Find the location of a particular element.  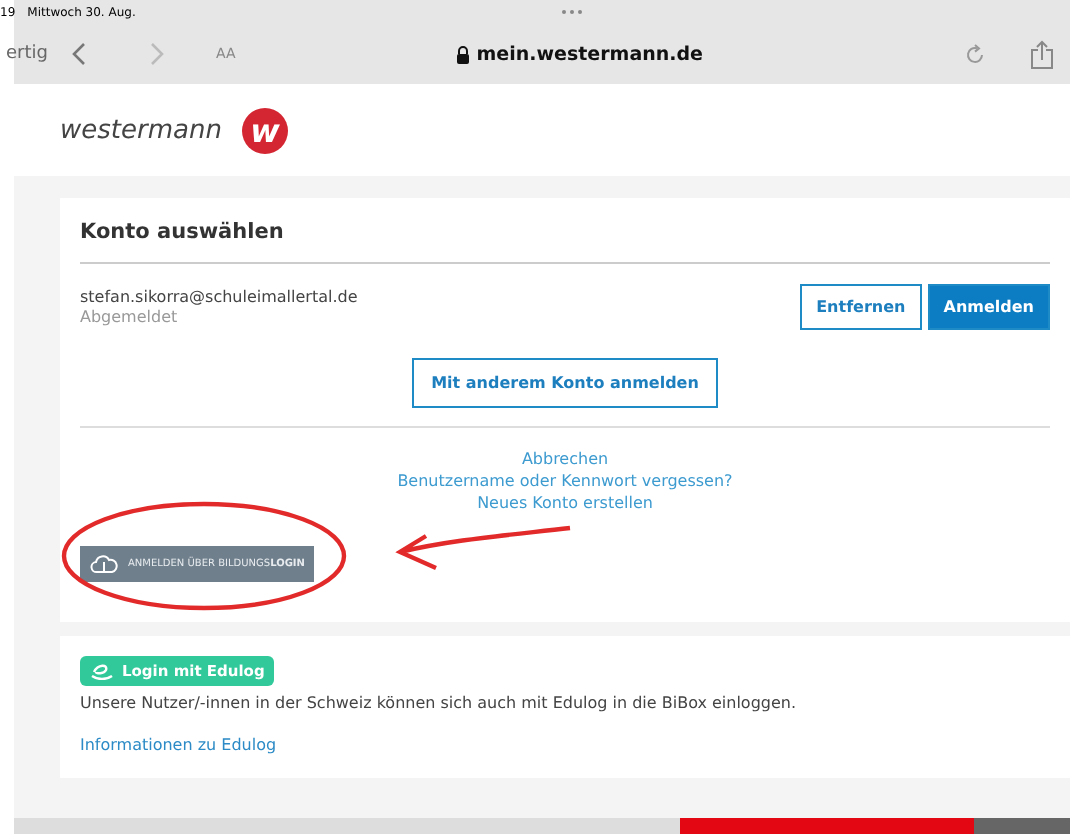

logo-badge: w is located at coordinates (264, 130).